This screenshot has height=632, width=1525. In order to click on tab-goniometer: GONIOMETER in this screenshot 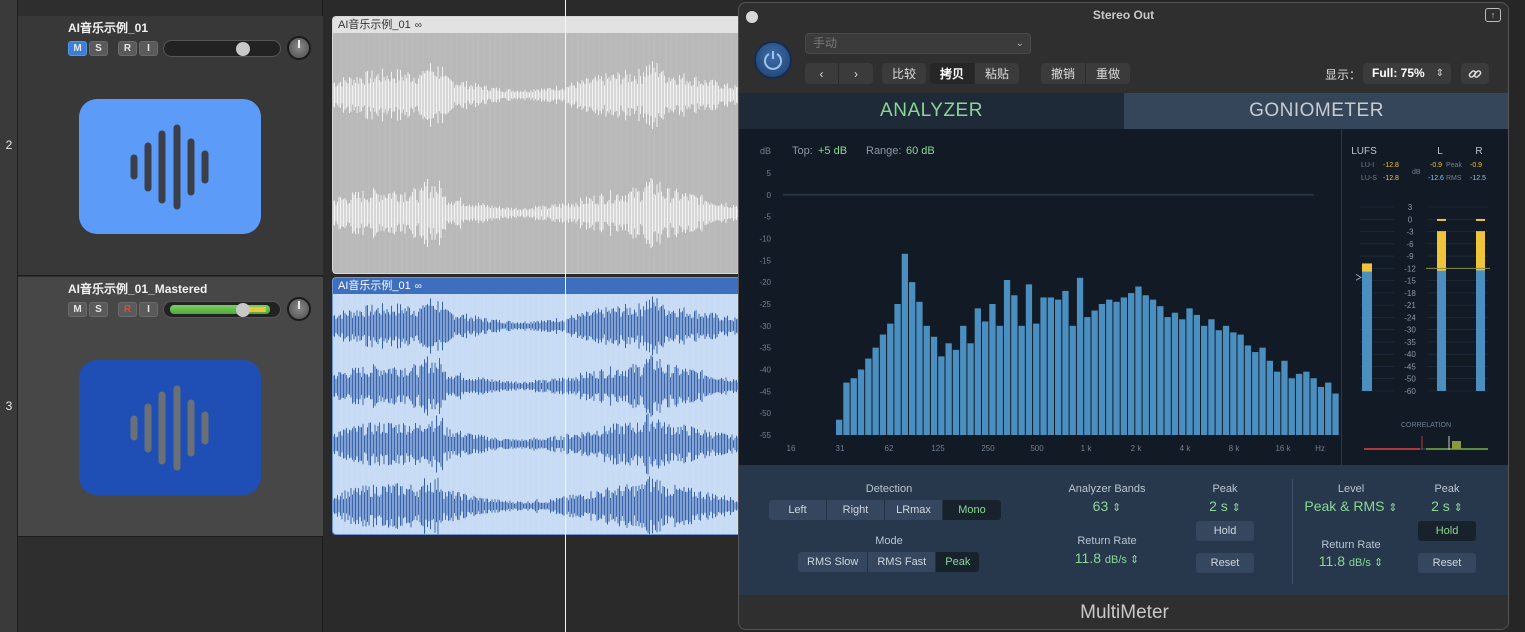, I will do `click(1316, 111)`.